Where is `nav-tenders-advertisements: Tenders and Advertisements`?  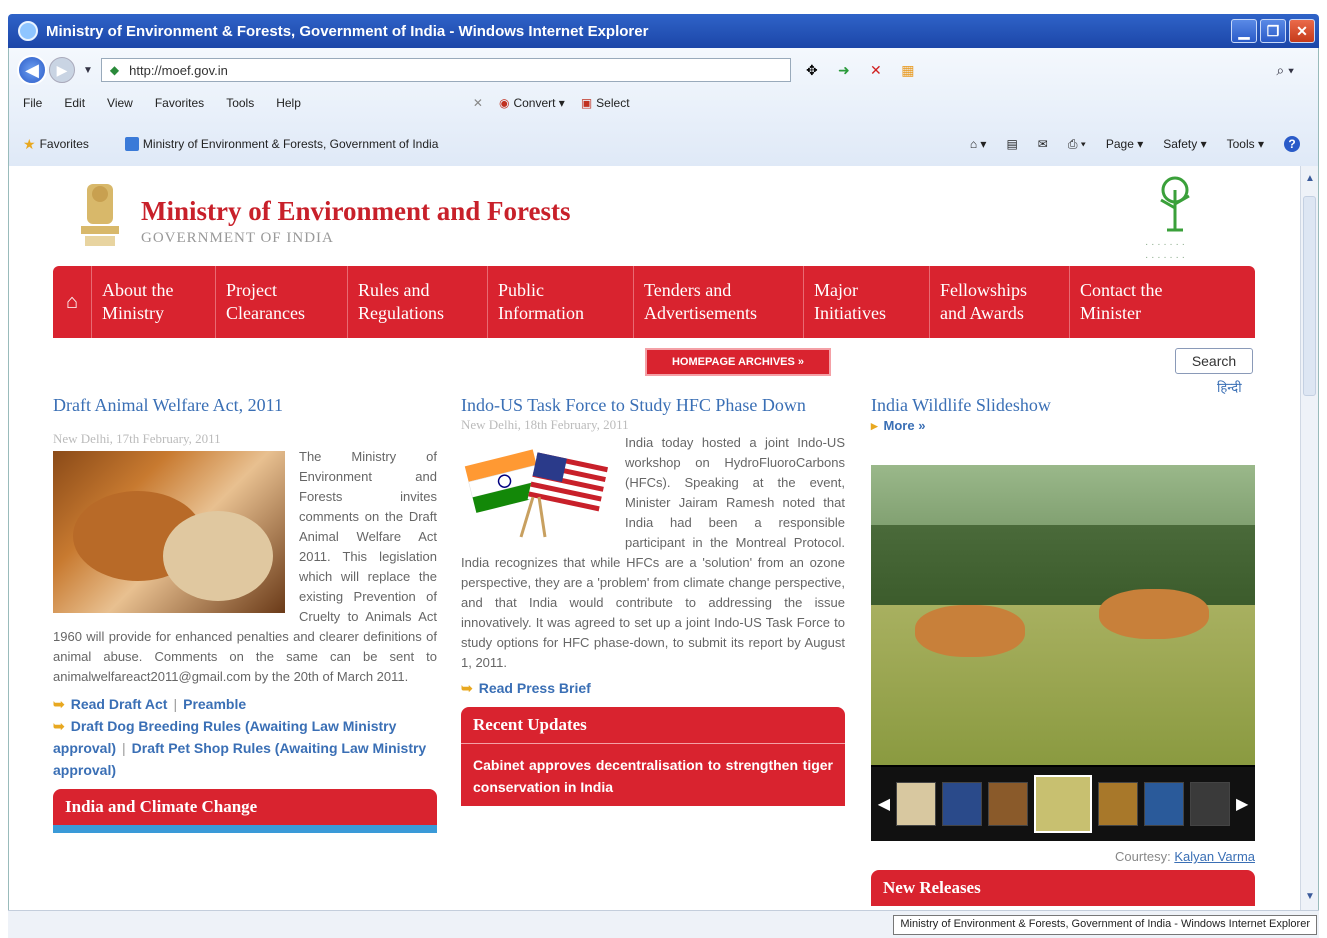 nav-tenders-advertisements: Tenders and Advertisements is located at coordinates (718, 302).